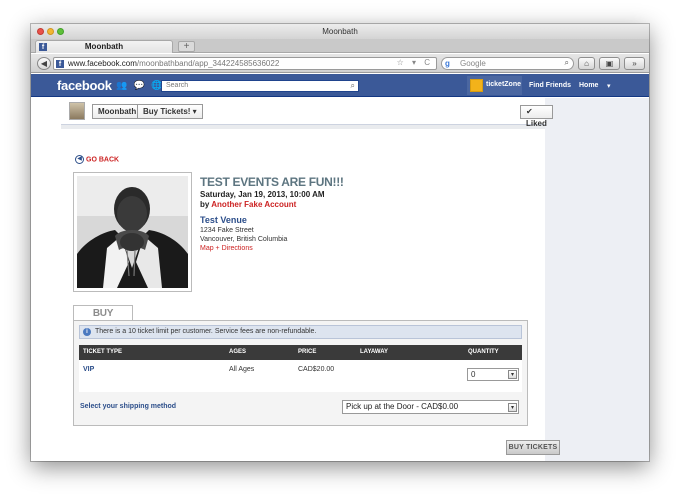  I want to click on column-quantity: QUANTITY, so click(483, 352).